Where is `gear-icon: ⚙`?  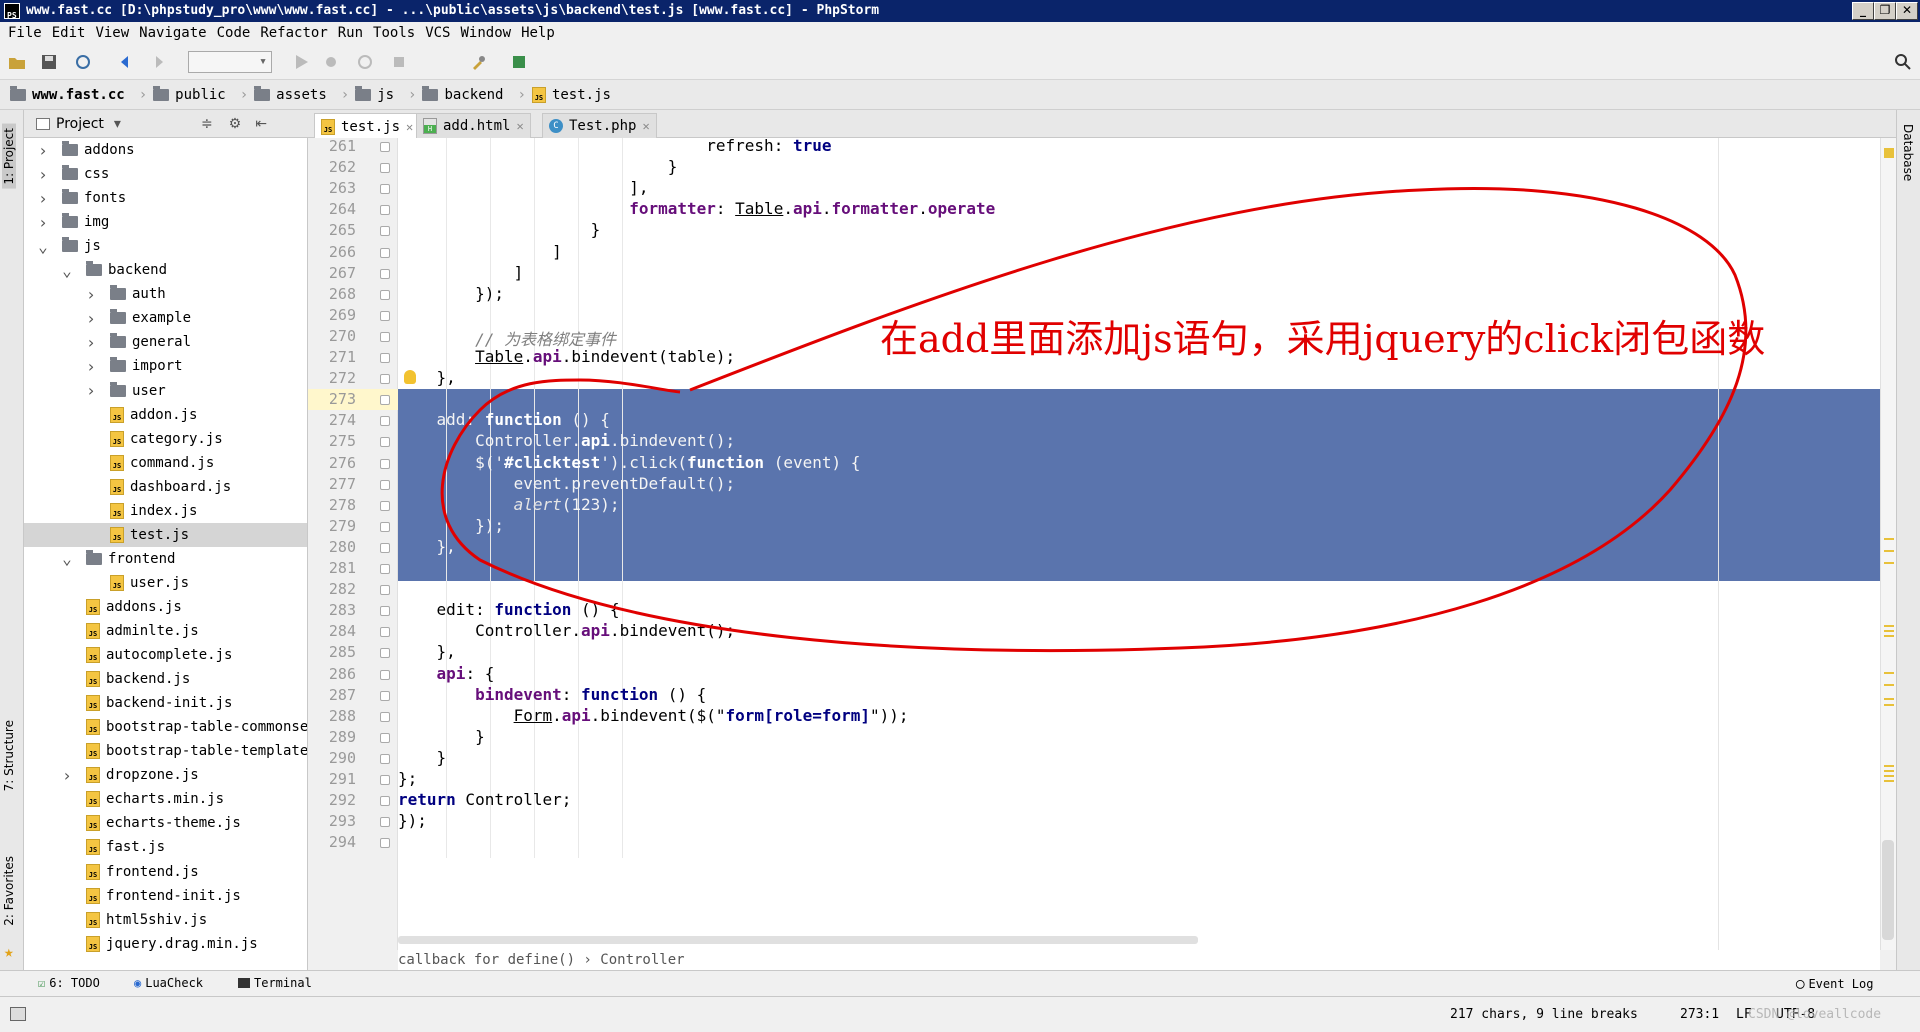 gear-icon: ⚙ is located at coordinates (235, 124).